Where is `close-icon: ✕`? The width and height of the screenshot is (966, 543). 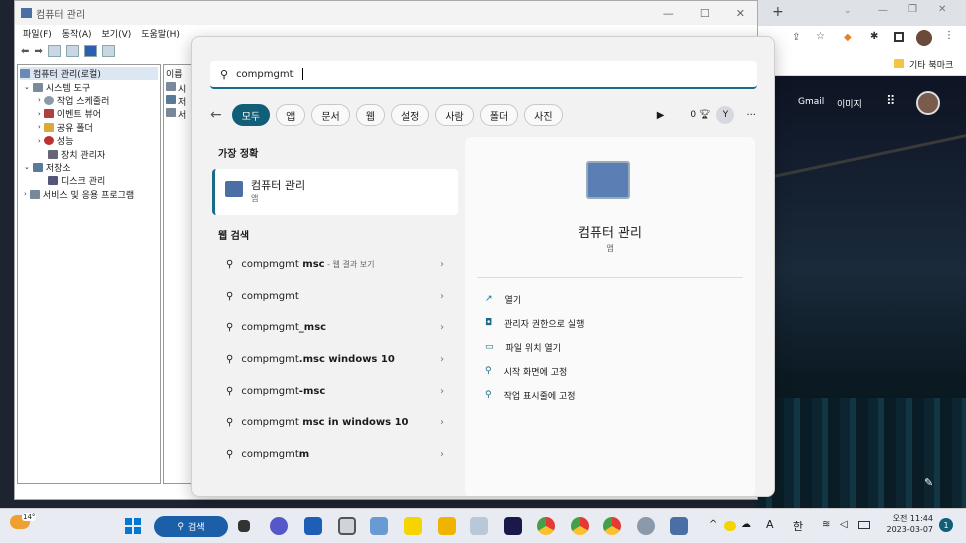 close-icon: ✕ is located at coordinates (942, 9).